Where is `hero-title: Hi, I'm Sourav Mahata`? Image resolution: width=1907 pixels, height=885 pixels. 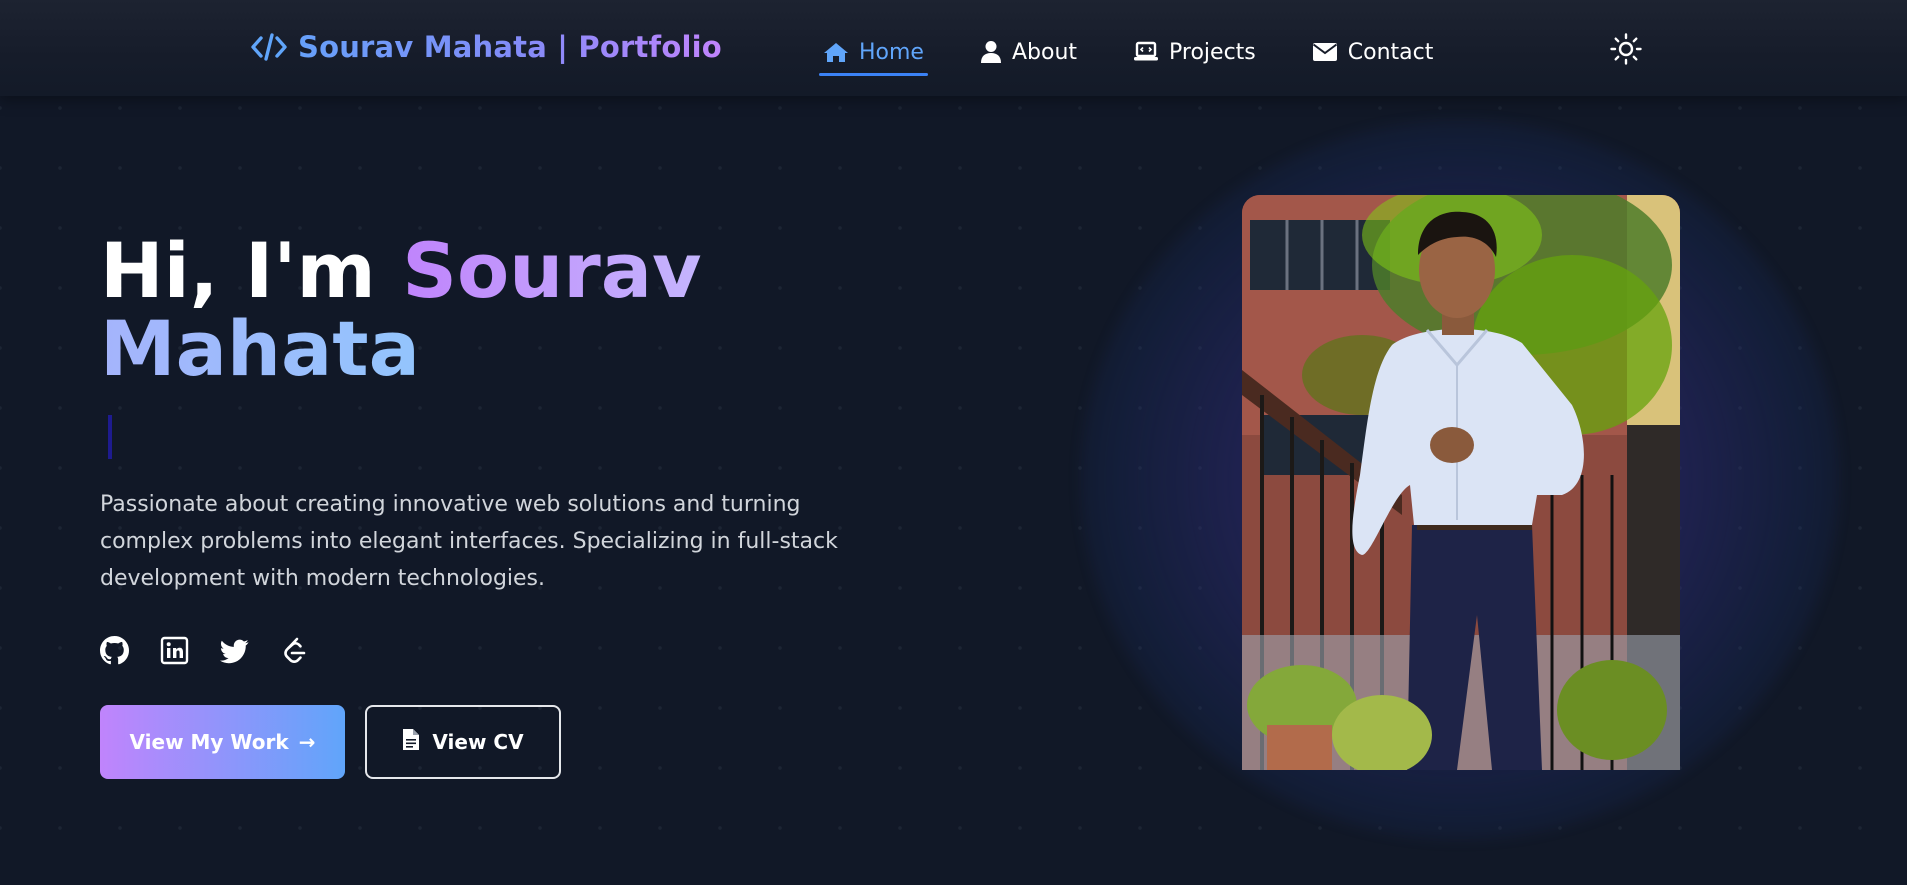 hero-title: Hi, I'm Sourav Mahata is located at coordinates (450, 310).